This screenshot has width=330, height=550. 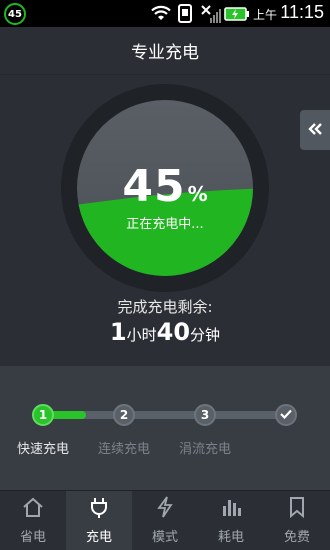 What do you see at coordinates (99, 511) in the screenshot?
I see `plug-icon` at bounding box center [99, 511].